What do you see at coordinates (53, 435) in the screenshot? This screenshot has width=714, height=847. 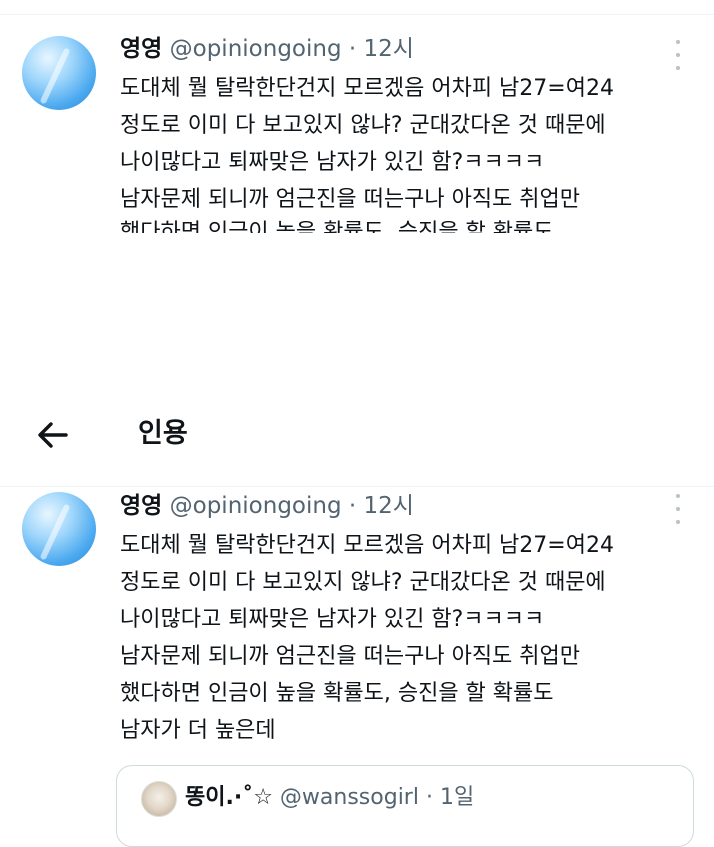 I see `back-arrow-icon` at bounding box center [53, 435].